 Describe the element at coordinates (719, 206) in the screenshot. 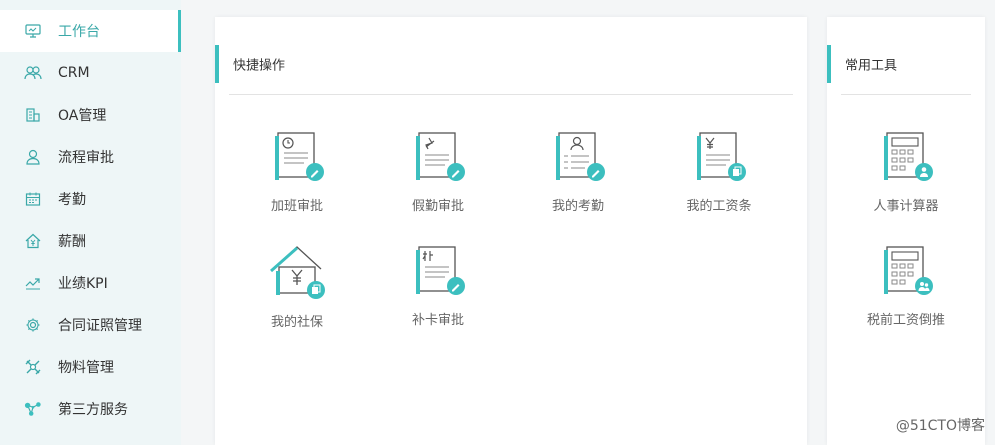

I see `tile-label: 我的工资条` at that location.